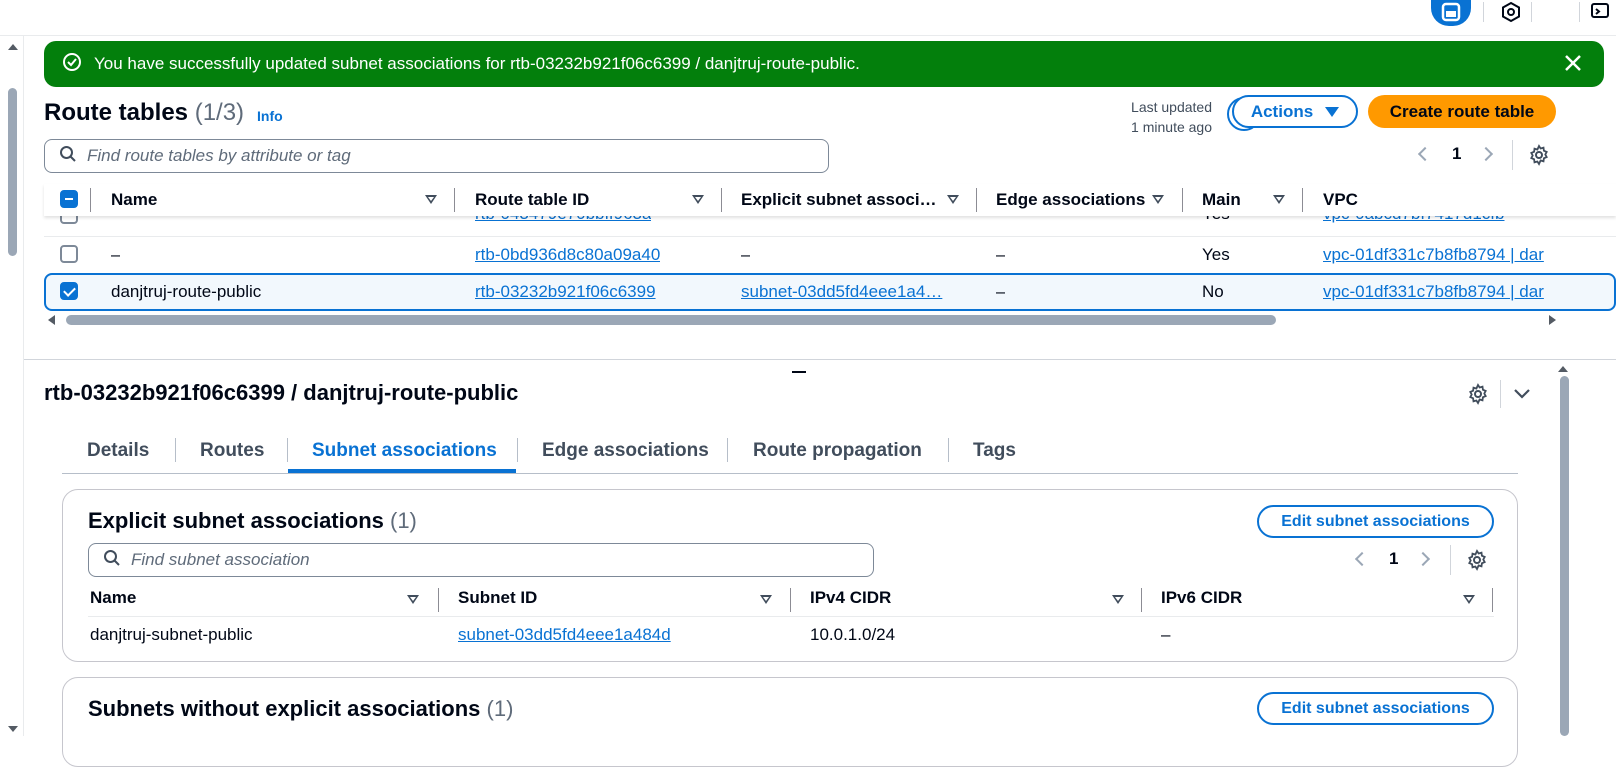  Describe the element at coordinates (402, 471) in the screenshot. I see `active-tab-indicator` at that location.